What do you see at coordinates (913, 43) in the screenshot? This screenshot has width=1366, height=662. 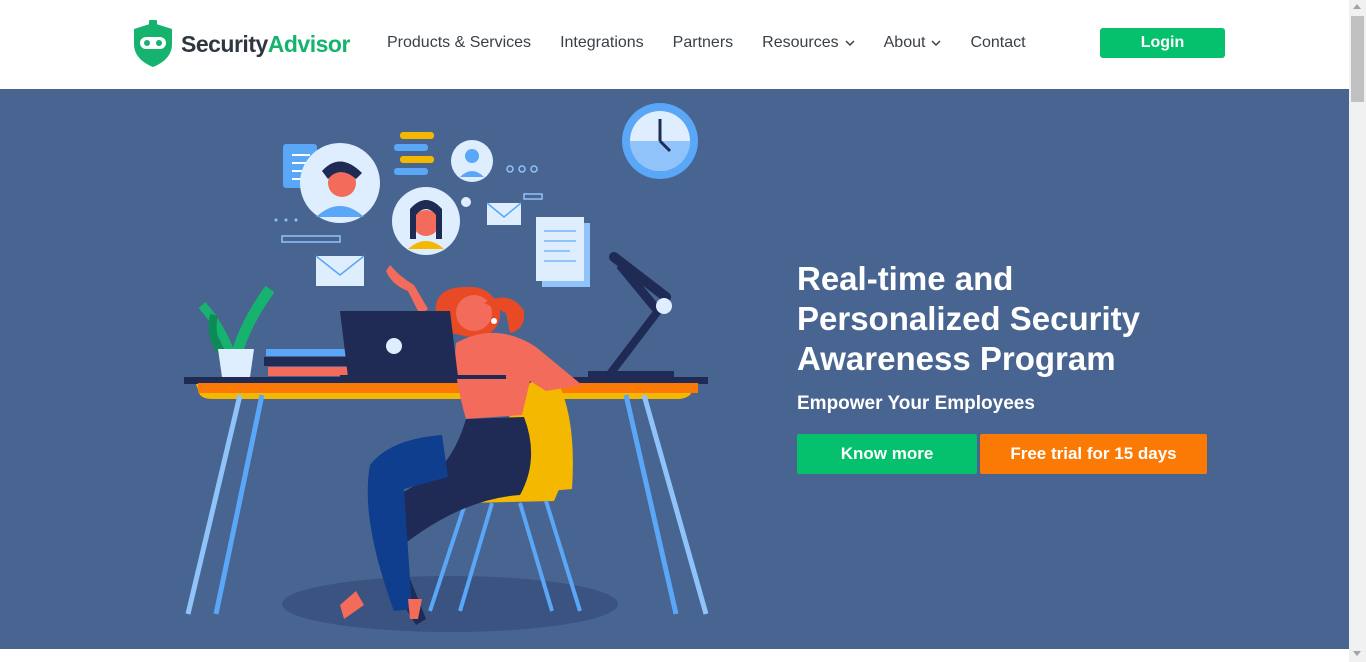 I see `nav-about: About` at bounding box center [913, 43].